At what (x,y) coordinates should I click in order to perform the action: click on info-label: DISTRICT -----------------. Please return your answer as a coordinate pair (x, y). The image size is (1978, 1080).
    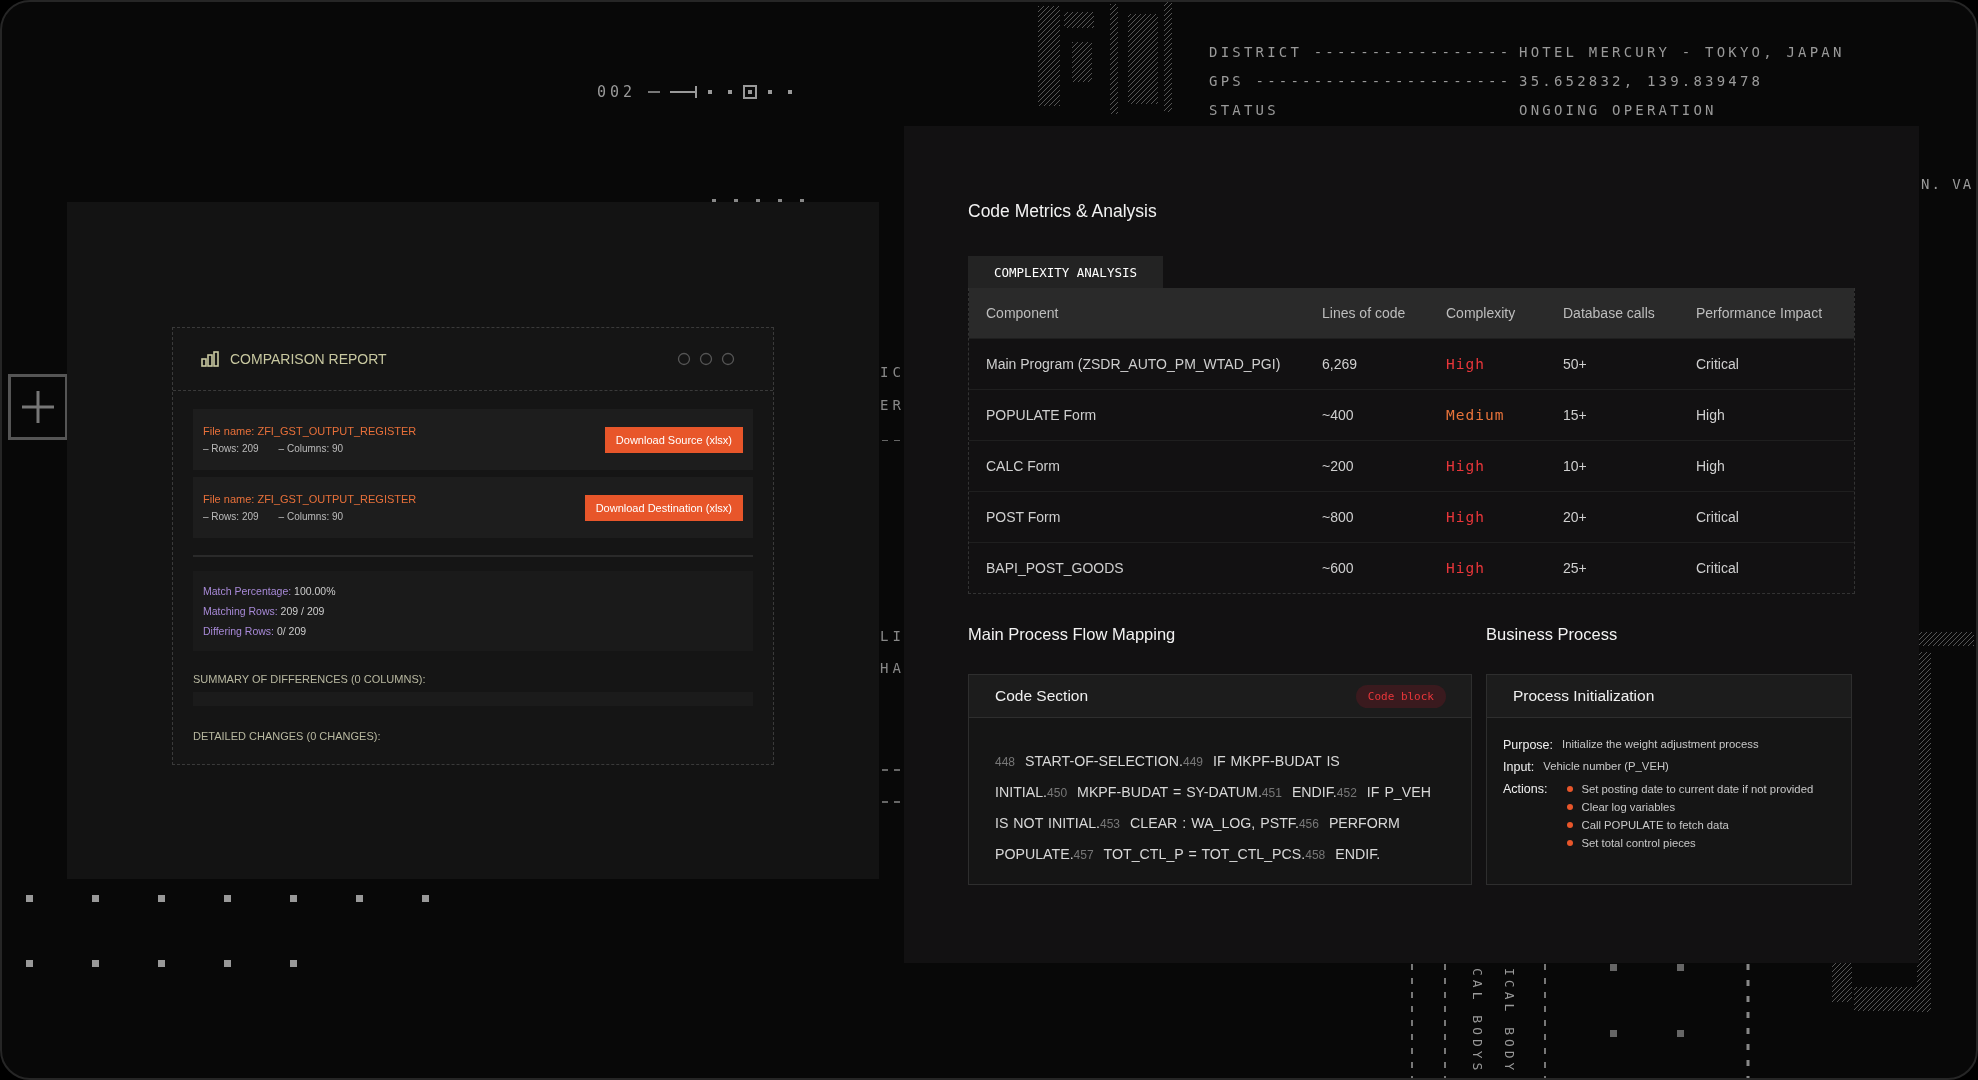
    Looking at the image, I should click on (1361, 52).